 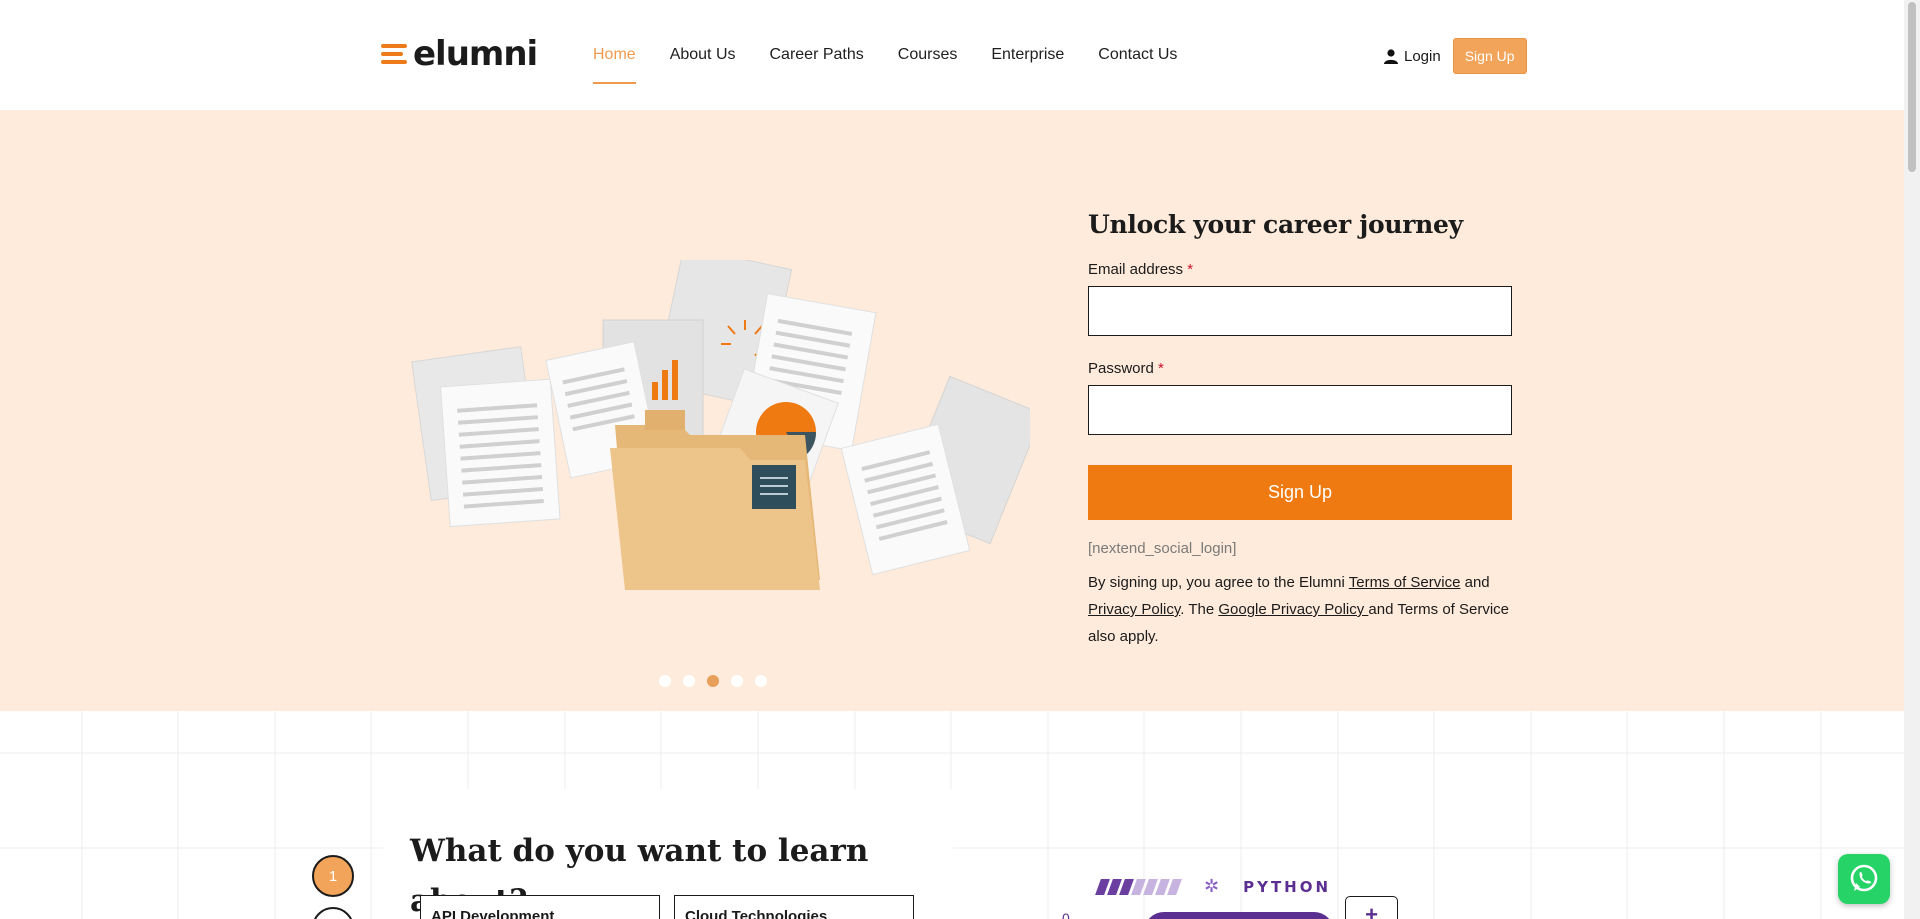 What do you see at coordinates (333, 876) in the screenshot?
I see `step-badge-1: 1` at bounding box center [333, 876].